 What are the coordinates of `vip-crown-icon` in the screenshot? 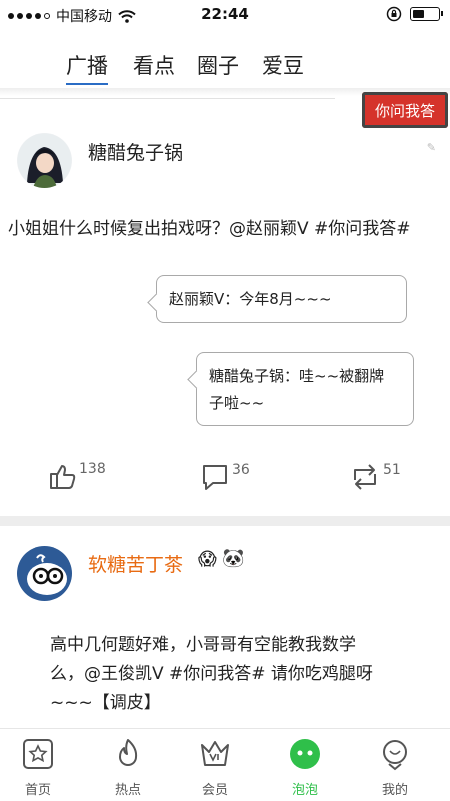 It's located at (215, 753).